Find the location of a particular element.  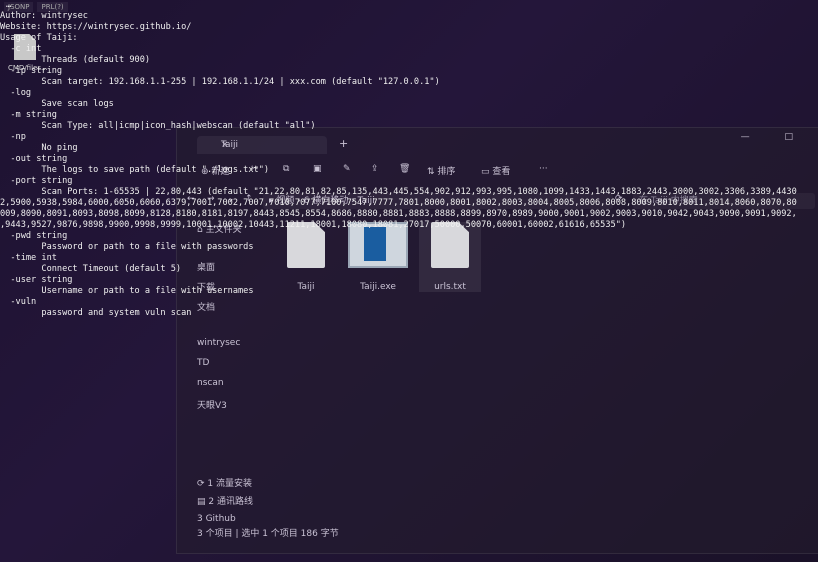

terminal-line: -c int is located at coordinates (21, 49).